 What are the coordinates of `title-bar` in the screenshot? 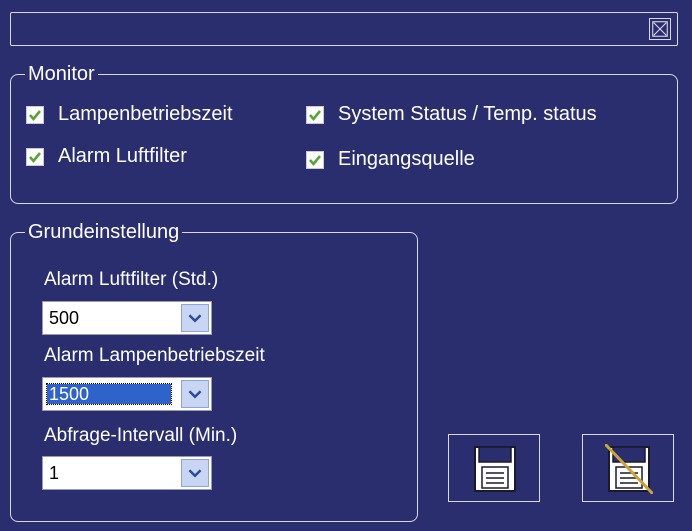 It's located at (344, 29).